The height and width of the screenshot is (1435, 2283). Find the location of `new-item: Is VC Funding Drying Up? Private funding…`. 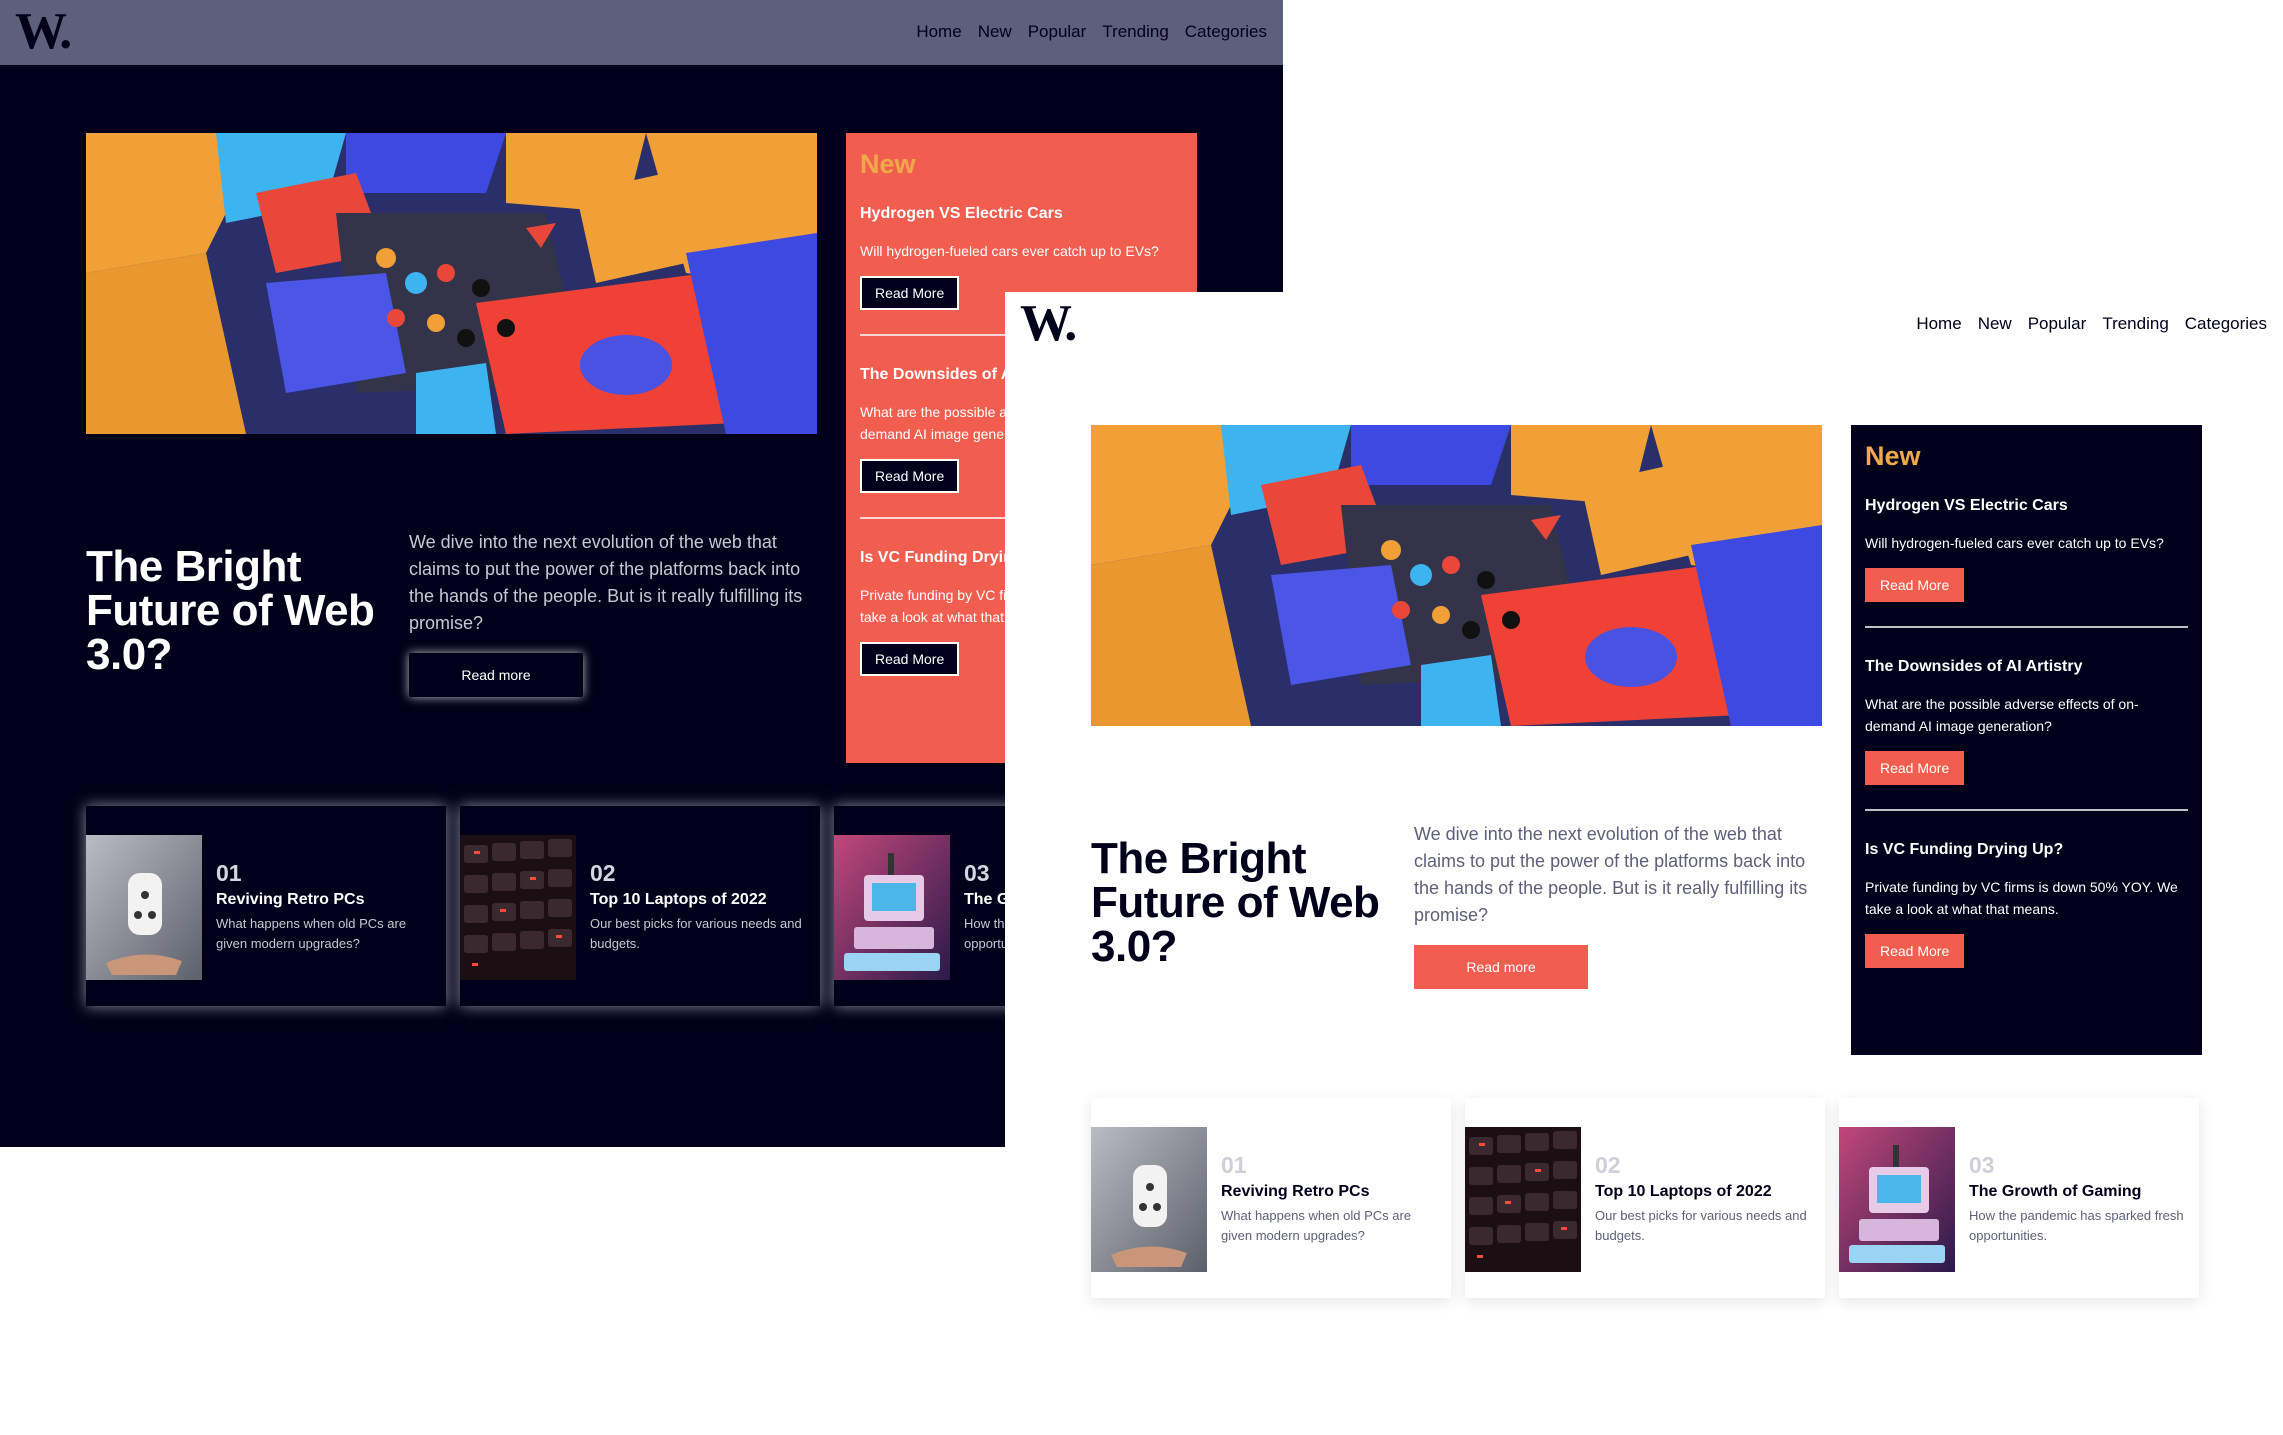

new-item: Is VC Funding Drying Up? Private funding… is located at coordinates (2026, 915).